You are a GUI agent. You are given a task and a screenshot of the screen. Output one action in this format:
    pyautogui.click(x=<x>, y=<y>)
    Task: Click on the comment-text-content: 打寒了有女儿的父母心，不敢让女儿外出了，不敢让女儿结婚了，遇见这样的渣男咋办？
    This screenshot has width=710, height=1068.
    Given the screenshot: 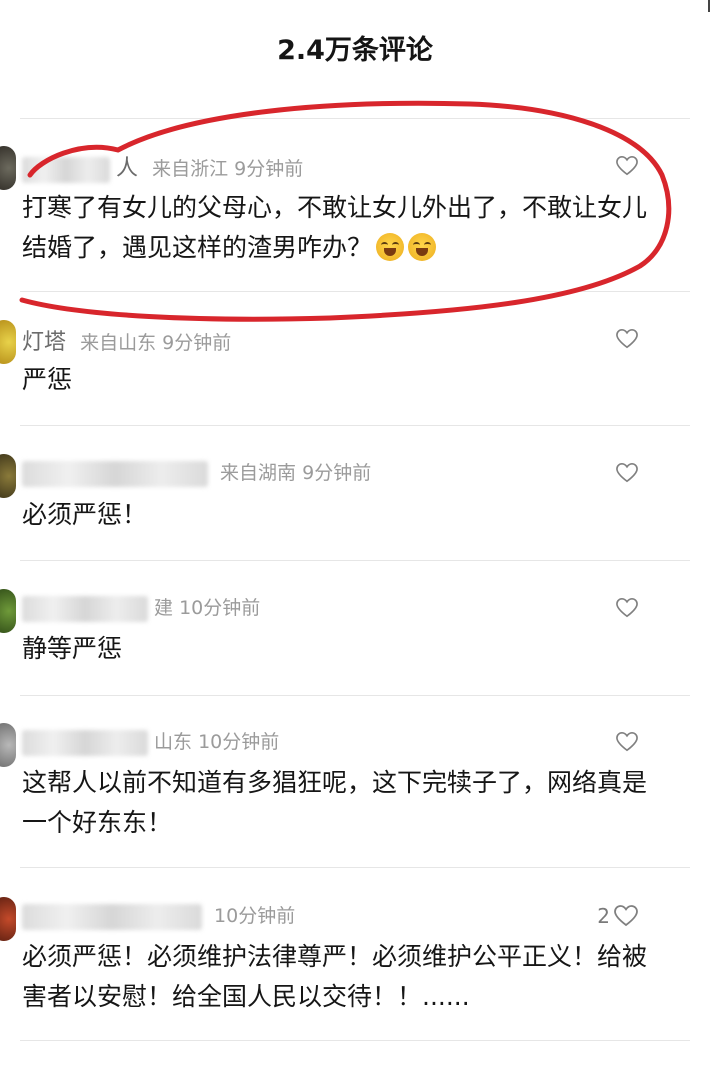 What is the action you would take?
    pyautogui.click(x=335, y=227)
    